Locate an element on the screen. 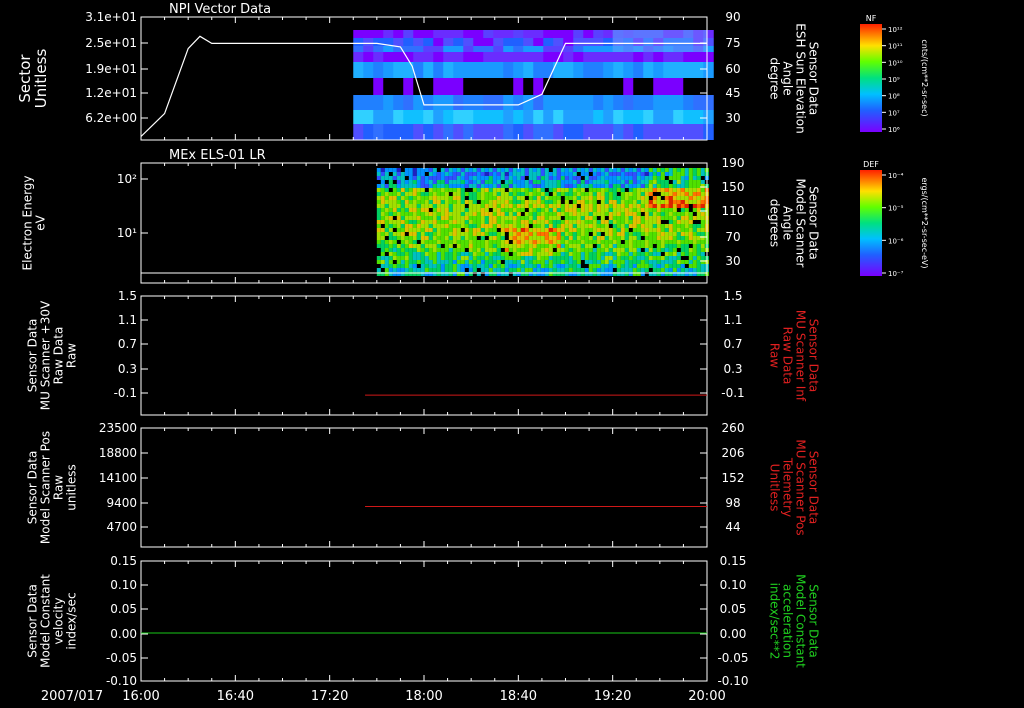  y-tick-label-right: 150 is located at coordinates (733, 187).